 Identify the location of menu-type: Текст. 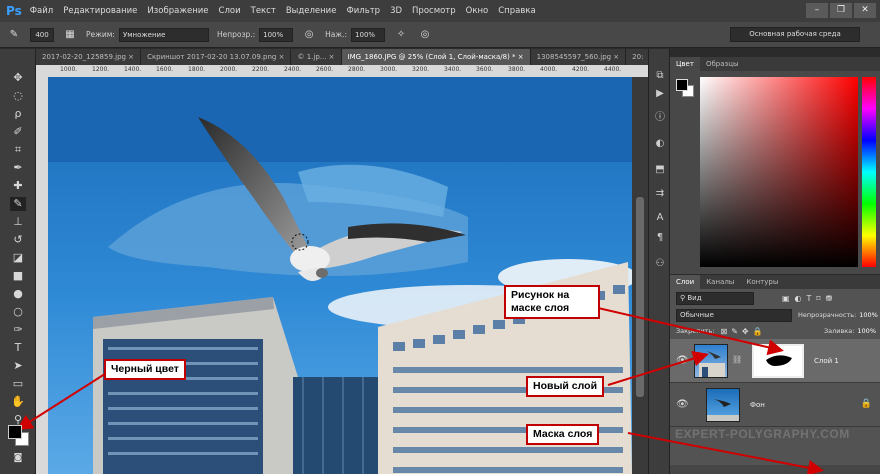
(263, 11).